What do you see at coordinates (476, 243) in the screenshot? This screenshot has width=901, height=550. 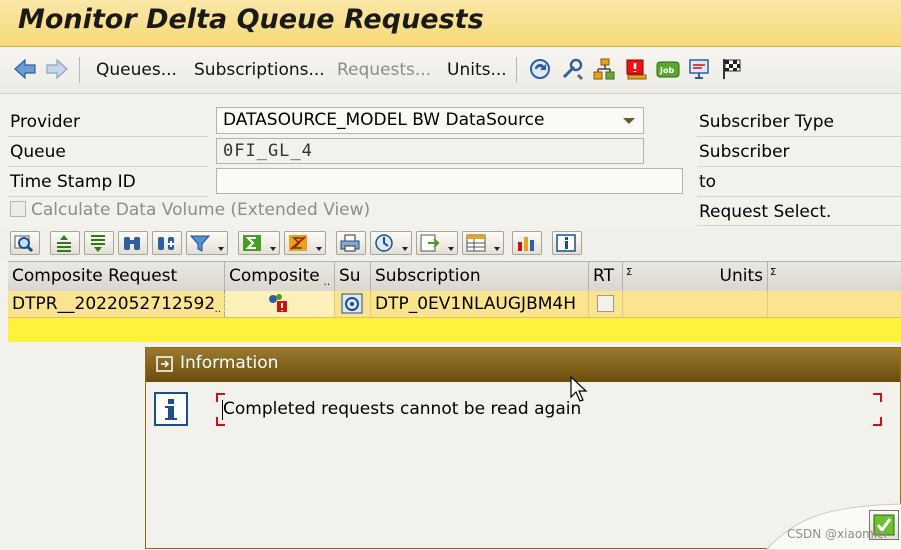 I see `layout-icon` at bounding box center [476, 243].